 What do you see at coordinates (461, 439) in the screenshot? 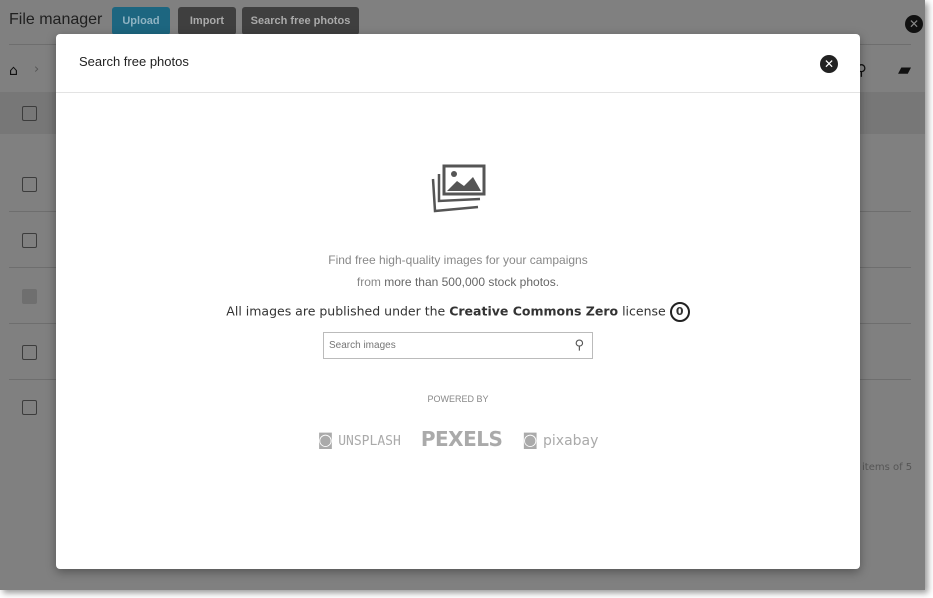
I see `pexels-logo: PEXELS` at bounding box center [461, 439].